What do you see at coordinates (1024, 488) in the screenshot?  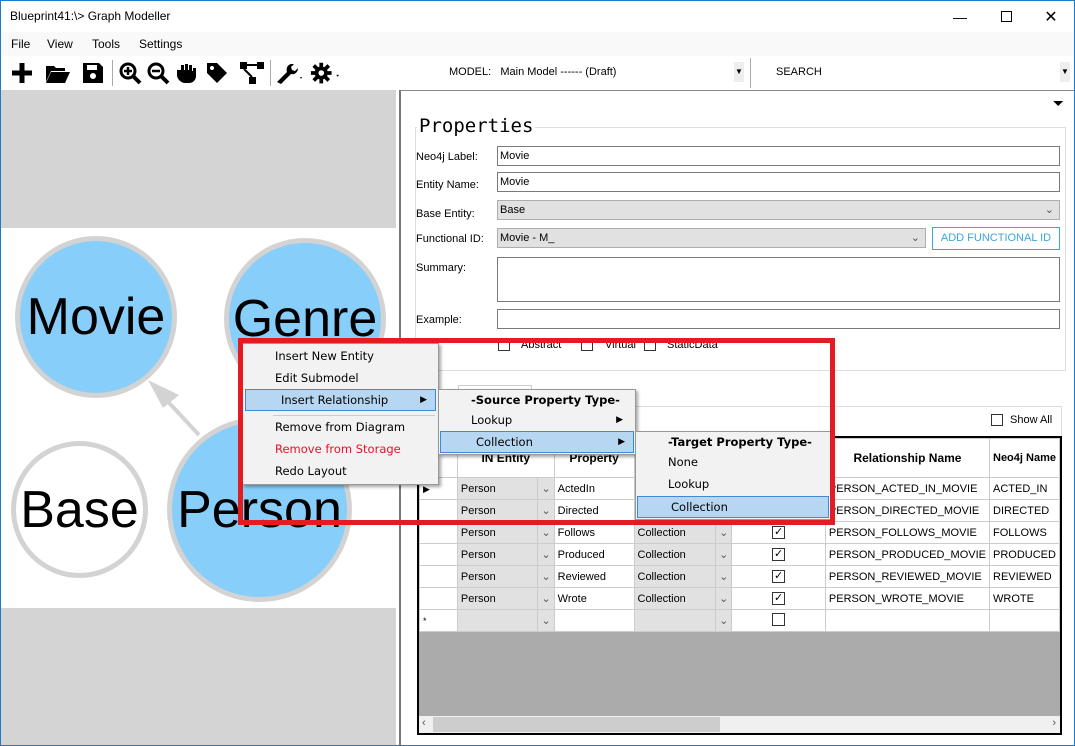 I see `neo4j-name-cell: ACTED_IN` at bounding box center [1024, 488].